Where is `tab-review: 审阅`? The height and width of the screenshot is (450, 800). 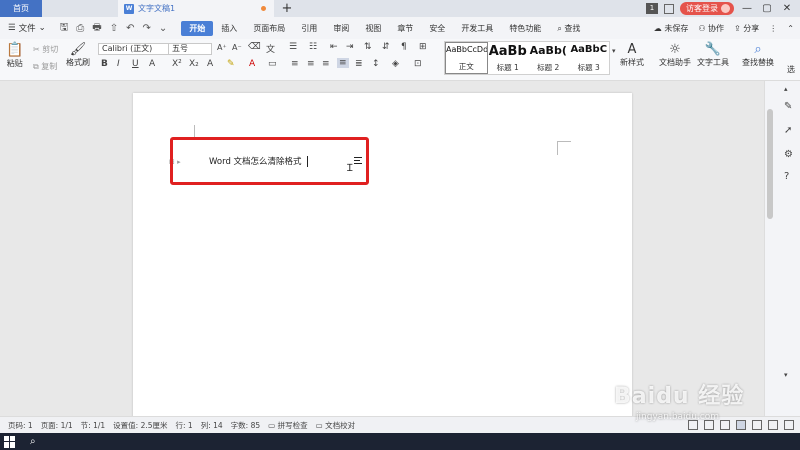 tab-review: 审阅 is located at coordinates (341, 28).